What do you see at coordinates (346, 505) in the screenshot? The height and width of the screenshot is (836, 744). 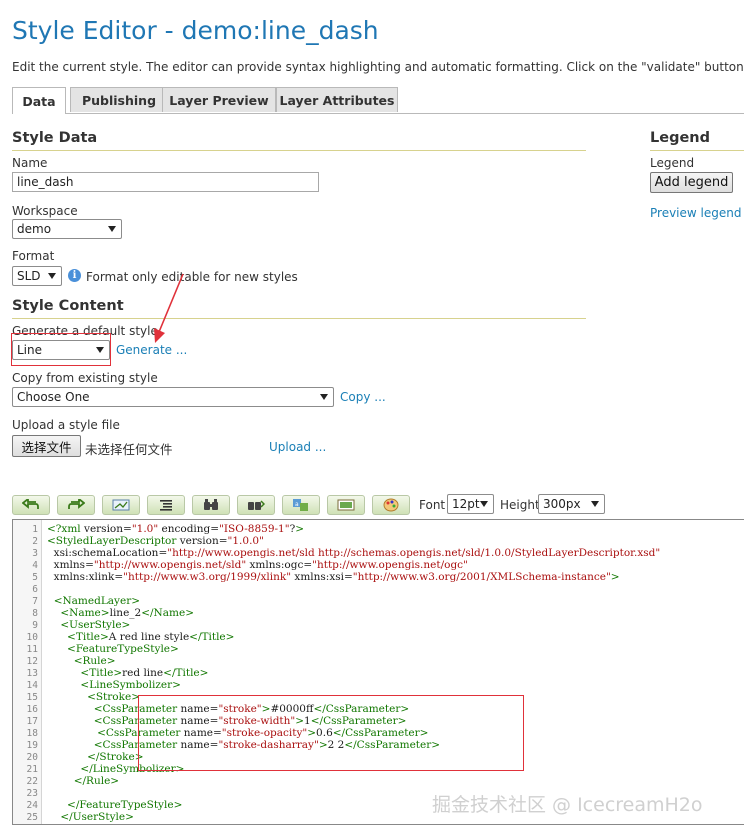 I see `image-icon` at bounding box center [346, 505].